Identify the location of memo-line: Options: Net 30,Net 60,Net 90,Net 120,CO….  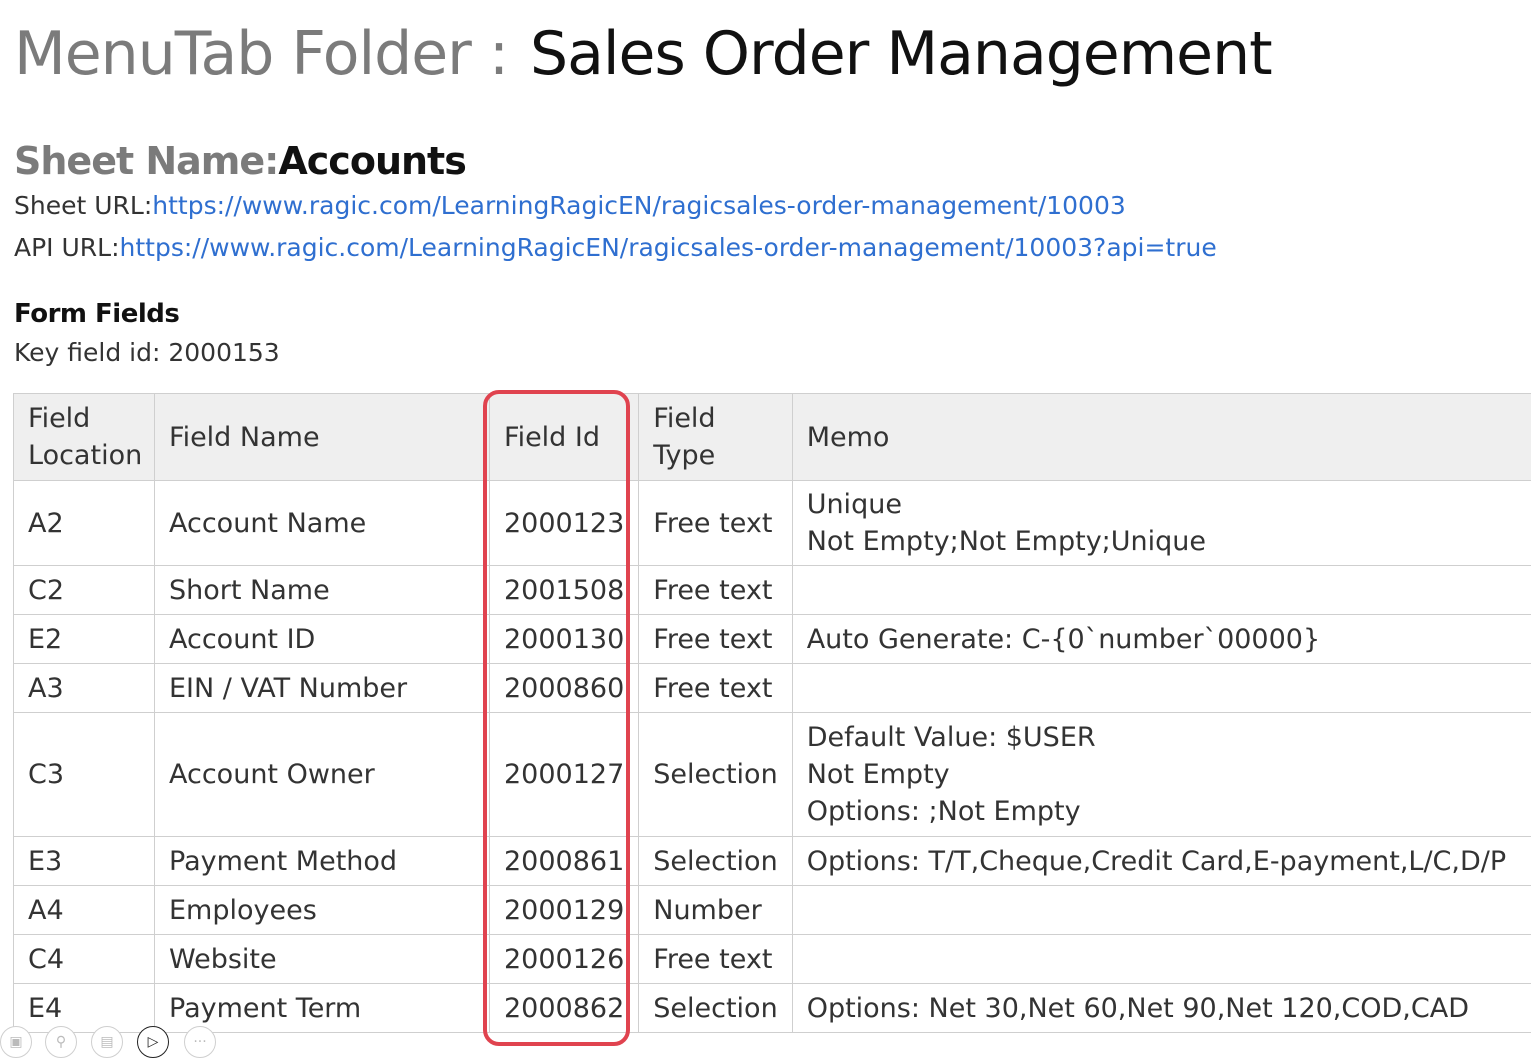
(1162, 1008).